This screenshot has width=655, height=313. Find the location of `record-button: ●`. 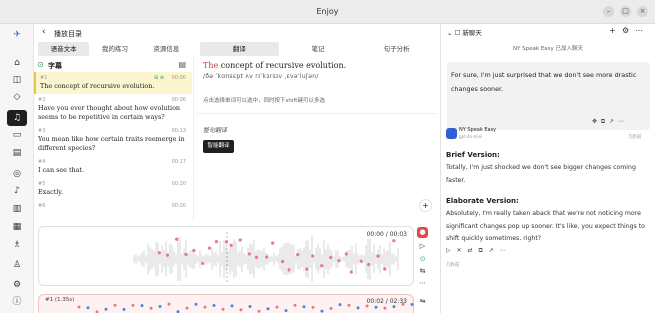

record-button: ● is located at coordinates (422, 232).